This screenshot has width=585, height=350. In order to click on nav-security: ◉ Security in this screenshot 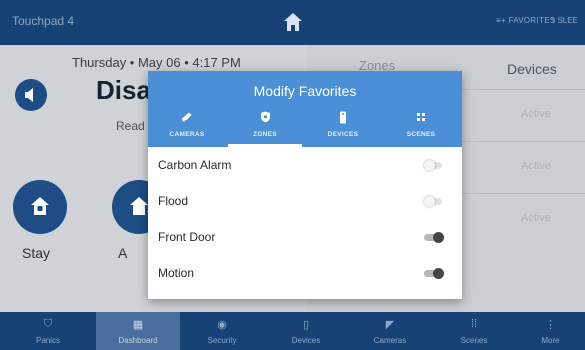, I will do `click(222, 331)`.